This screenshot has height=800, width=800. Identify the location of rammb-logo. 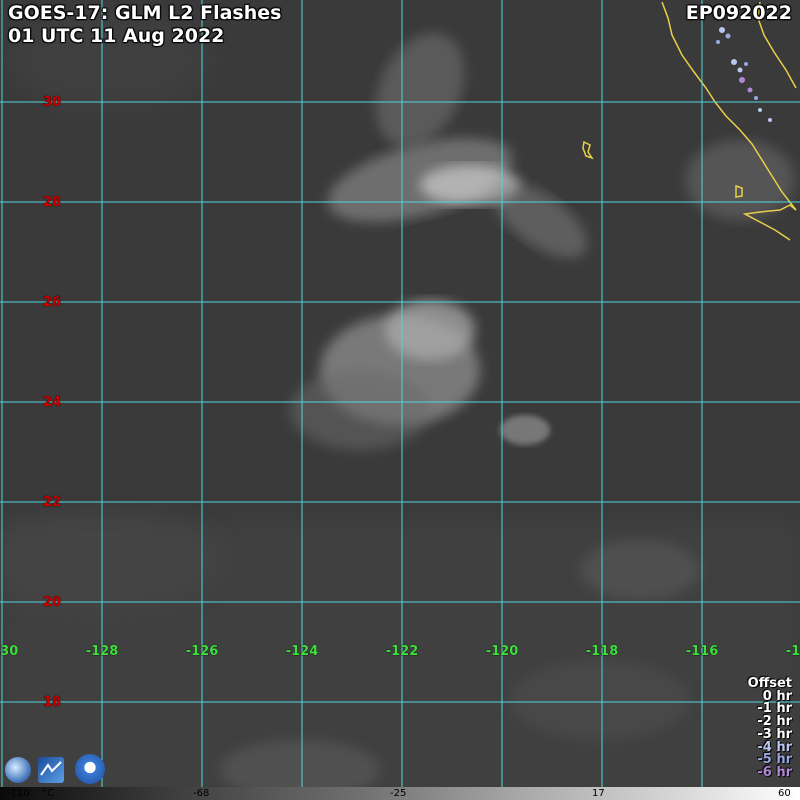
(90, 769).